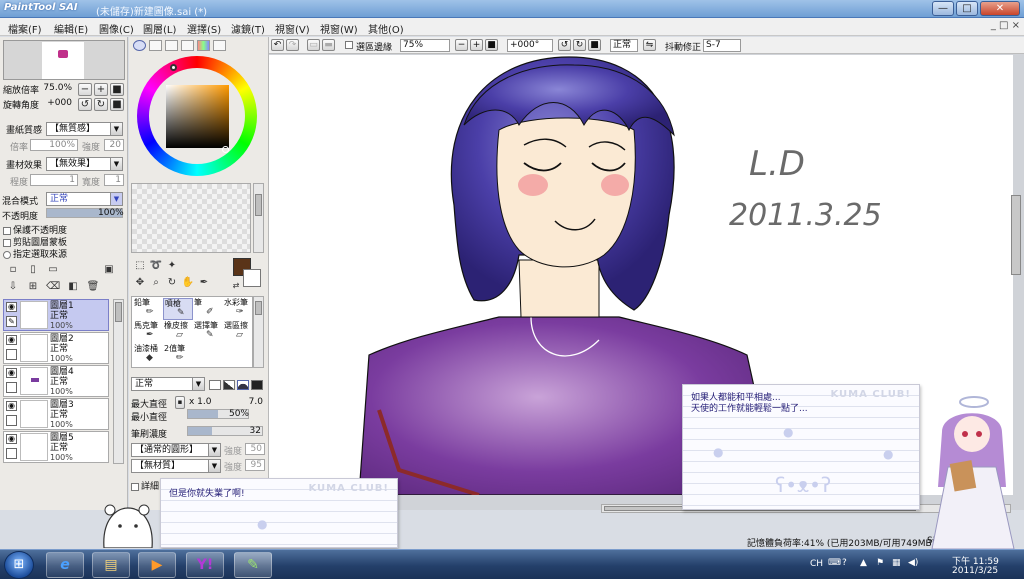 Image resolution: width=1024 pixels, height=579 pixels. I want to click on delete-layer-icon: 🗑, so click(93, 287).